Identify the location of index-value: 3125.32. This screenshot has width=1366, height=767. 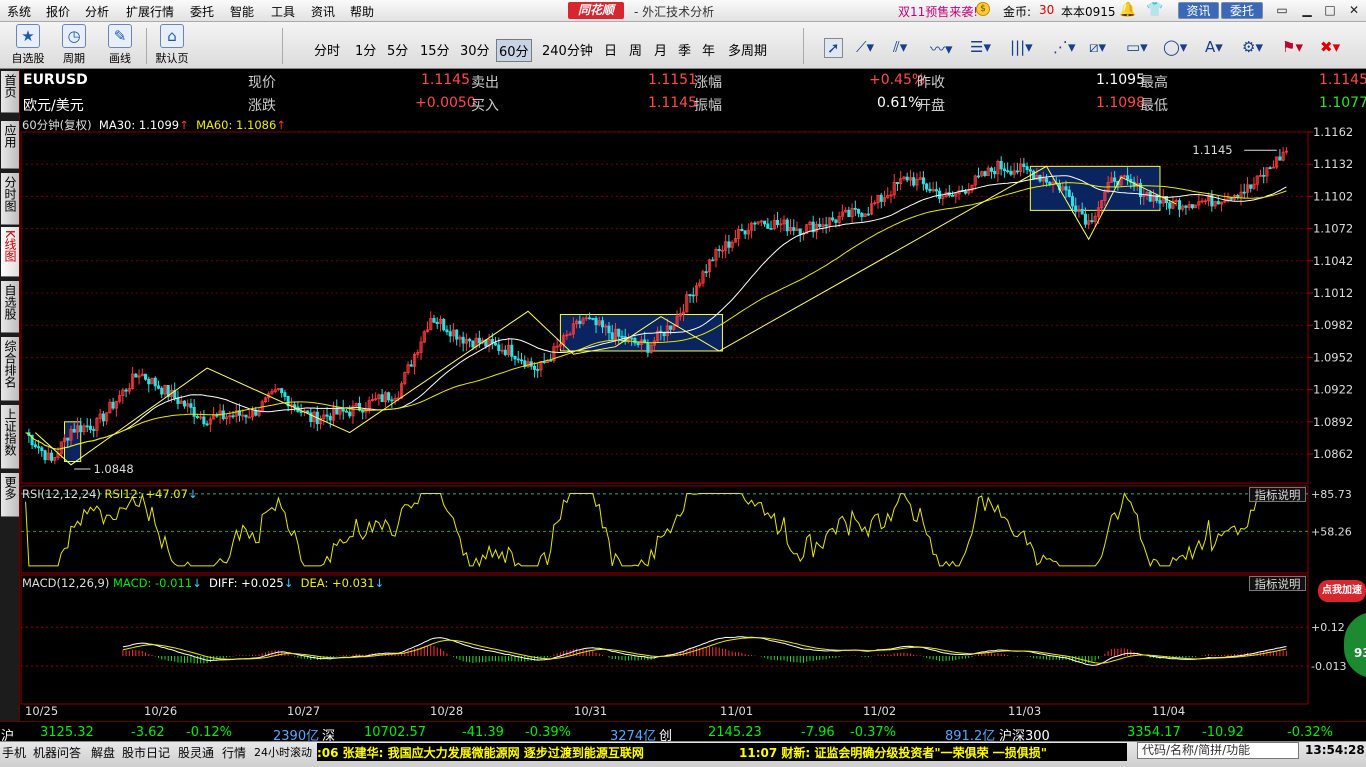
(67, 732).